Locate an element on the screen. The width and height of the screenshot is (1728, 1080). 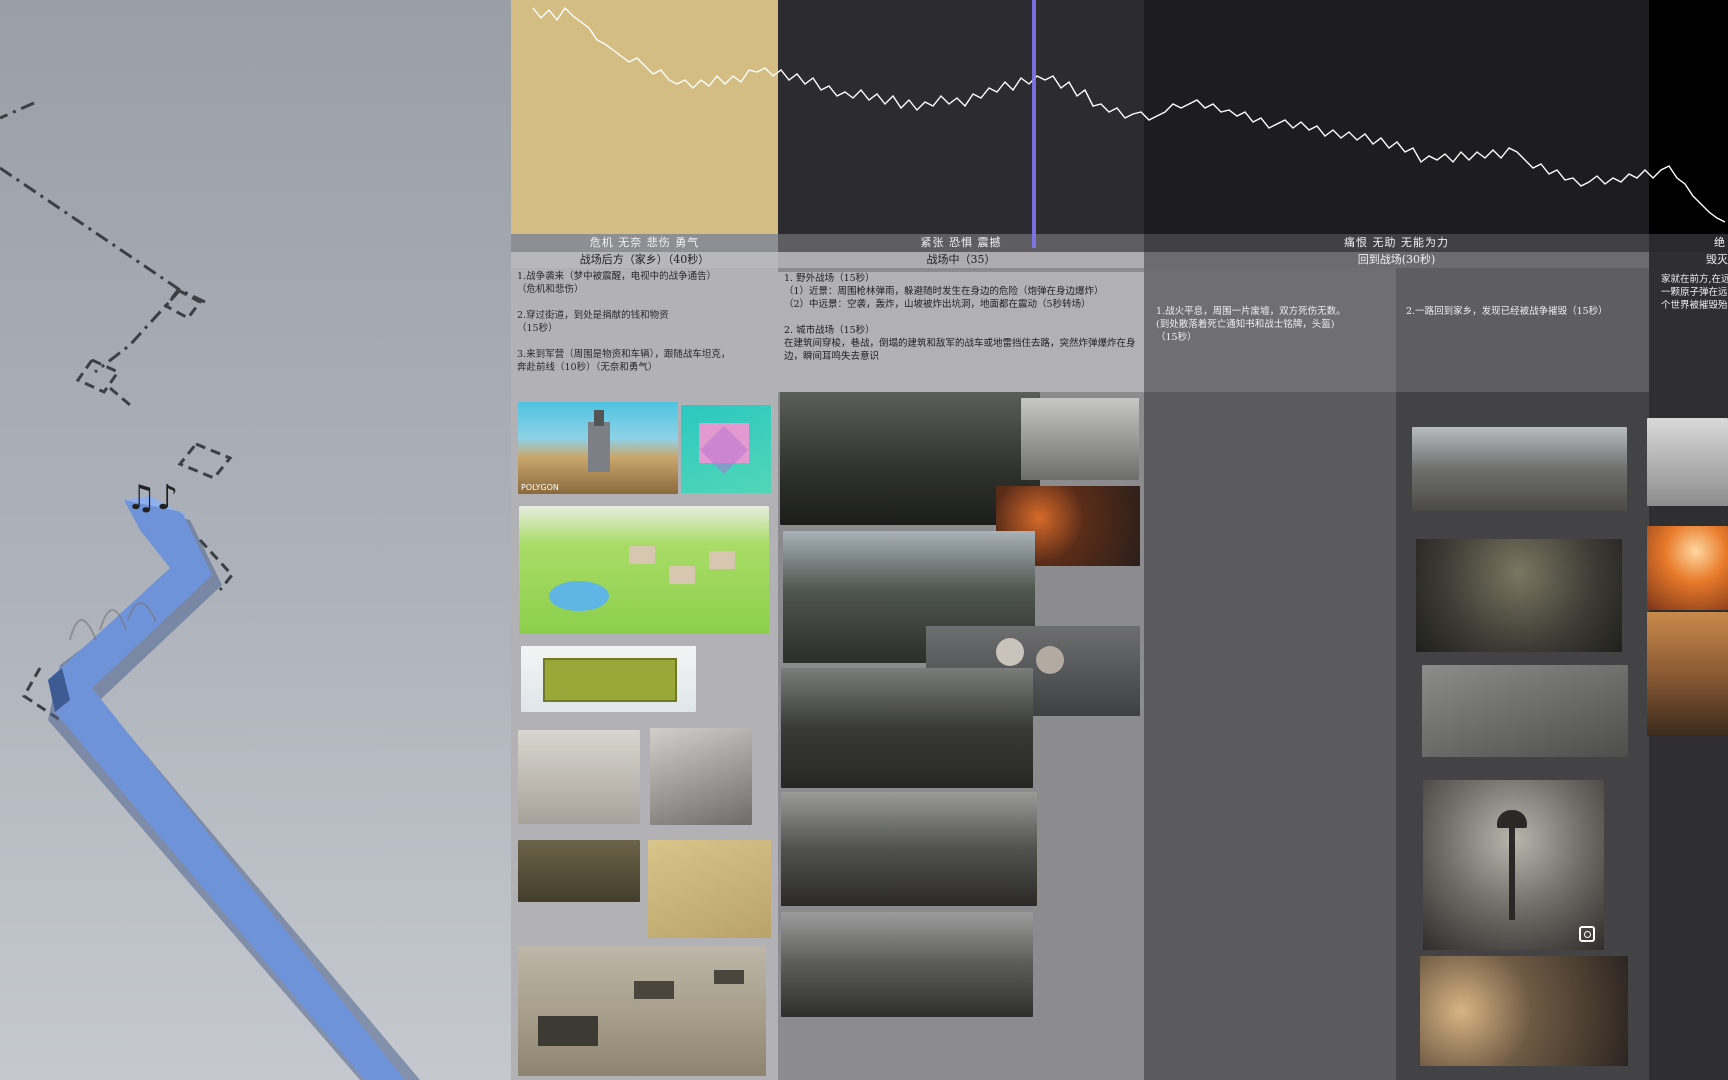
image-helmet-rifle is located at coordinates (1513, 865).